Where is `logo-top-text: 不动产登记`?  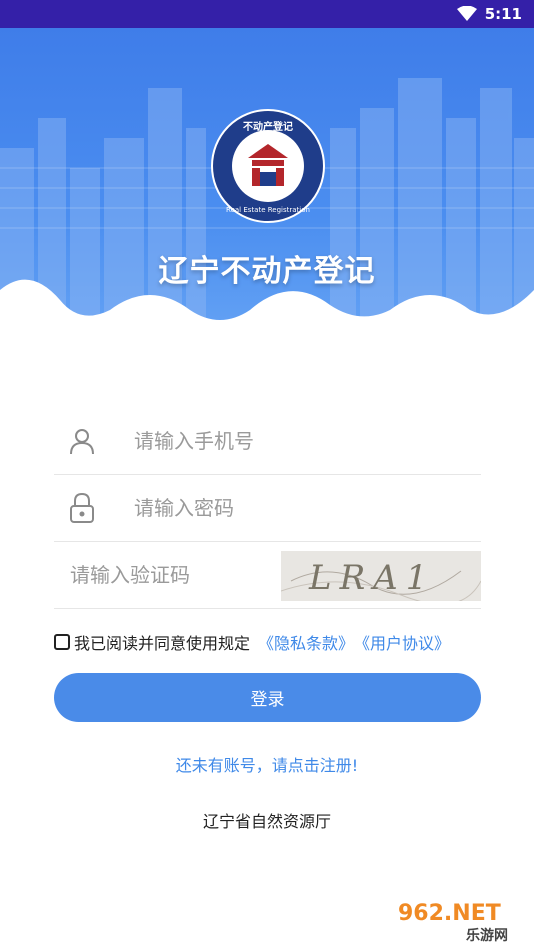
logo-top-text: 不动产登记 is located at coordinates (268, 126).